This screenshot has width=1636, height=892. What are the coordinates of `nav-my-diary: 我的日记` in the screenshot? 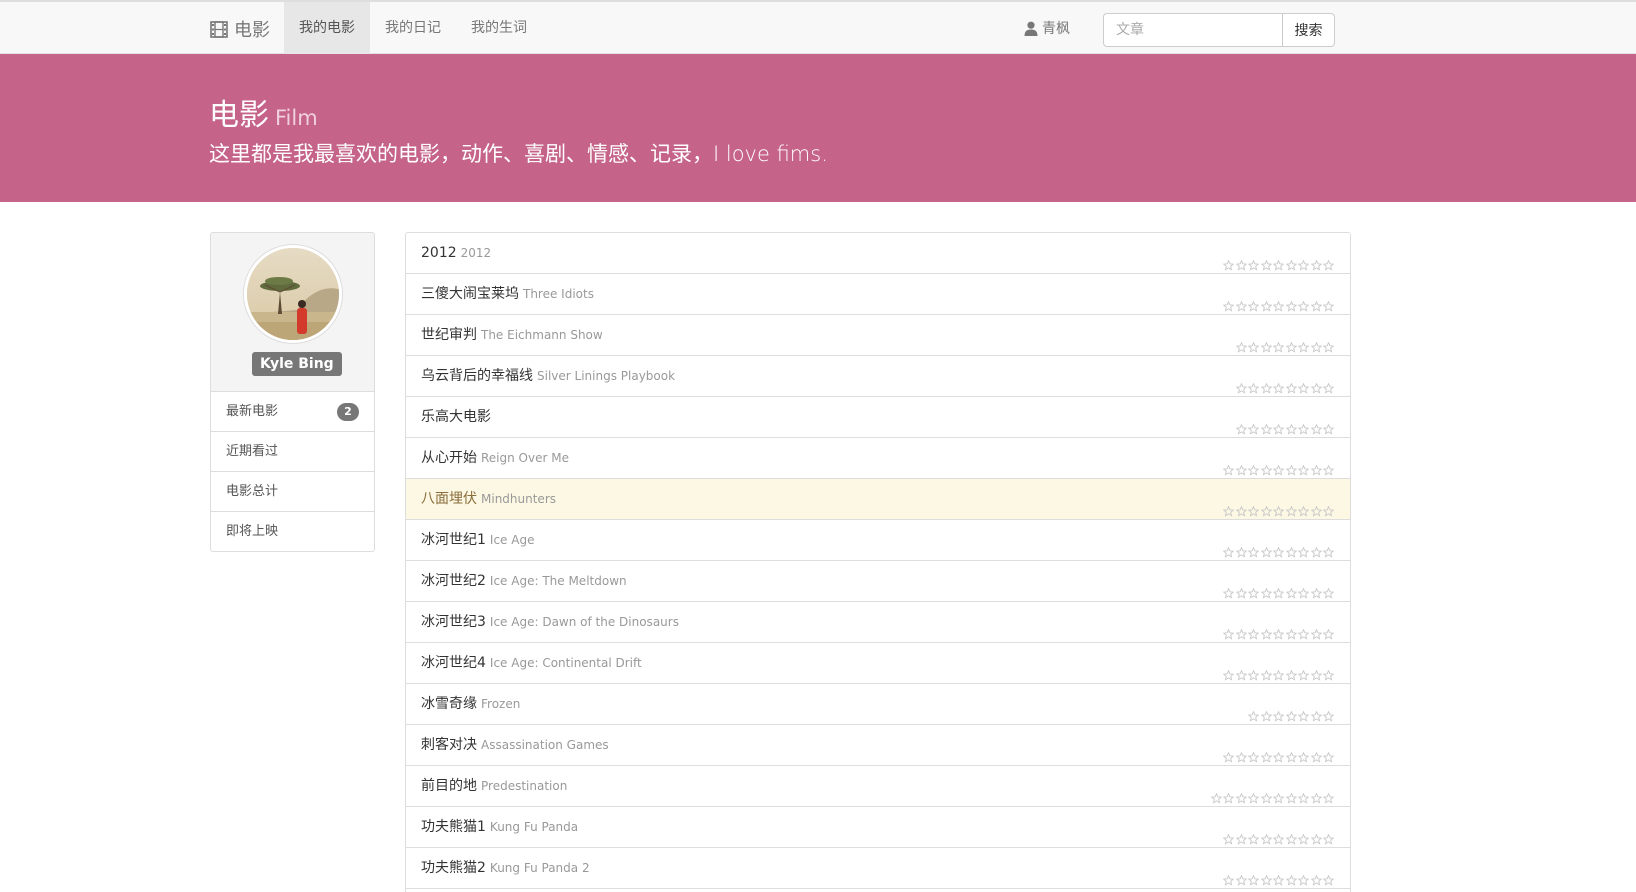 It's located at (413, 28).